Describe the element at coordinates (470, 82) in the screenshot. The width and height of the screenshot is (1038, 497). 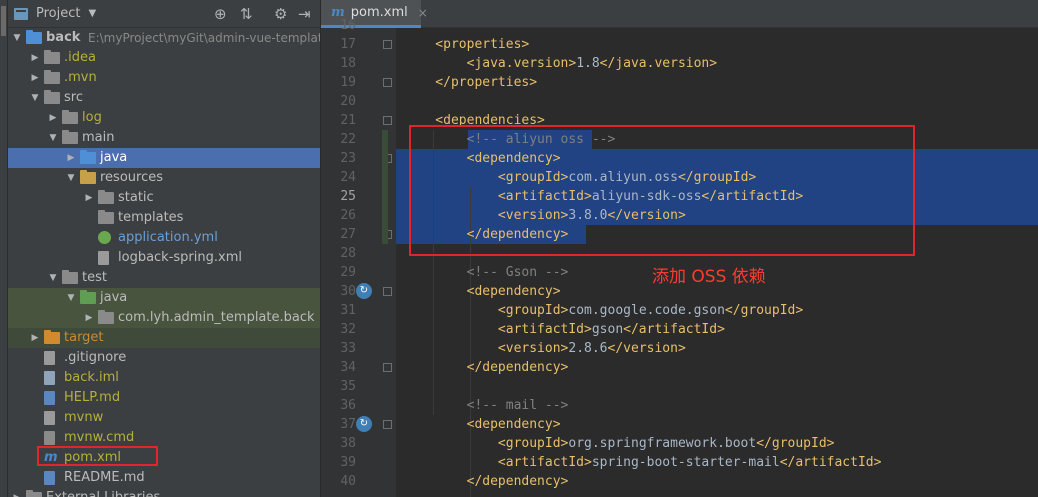
I see `code-line: </properties>` at that location.